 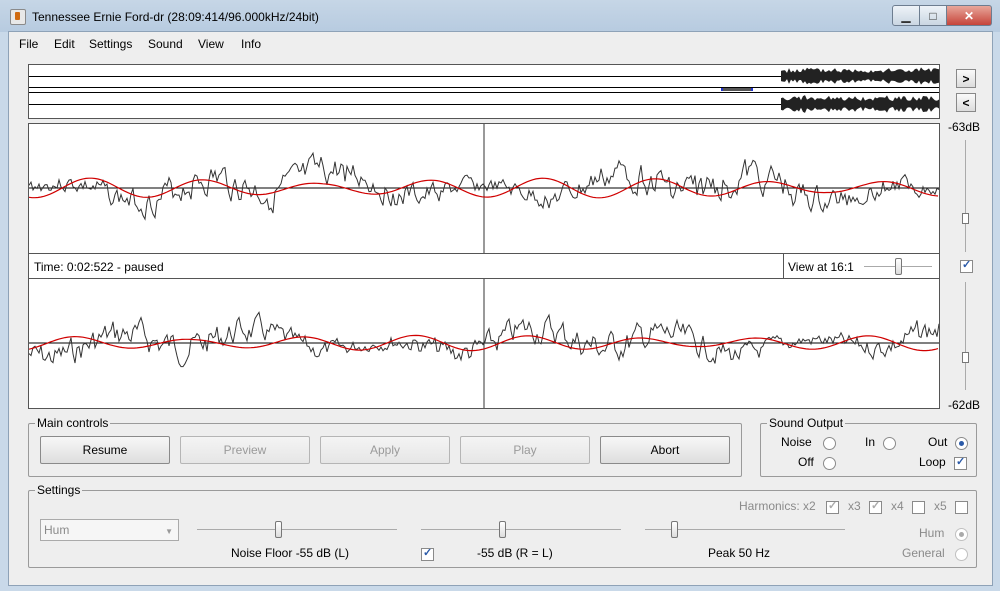 I want to click on close-button: ✕, so click(x=969, y=15).